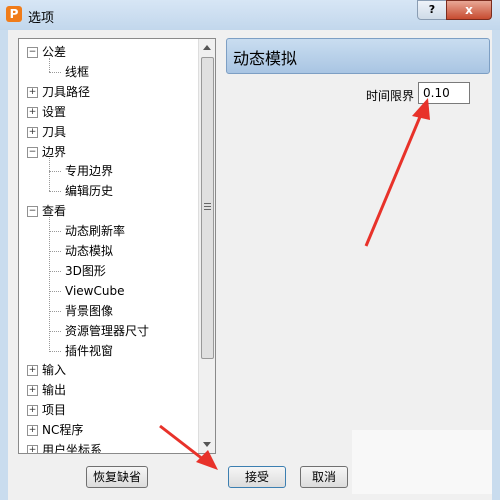 The height and width of the screenshot is (500, 500). I want to click on arrow-to-time-input, so click(397, 172).